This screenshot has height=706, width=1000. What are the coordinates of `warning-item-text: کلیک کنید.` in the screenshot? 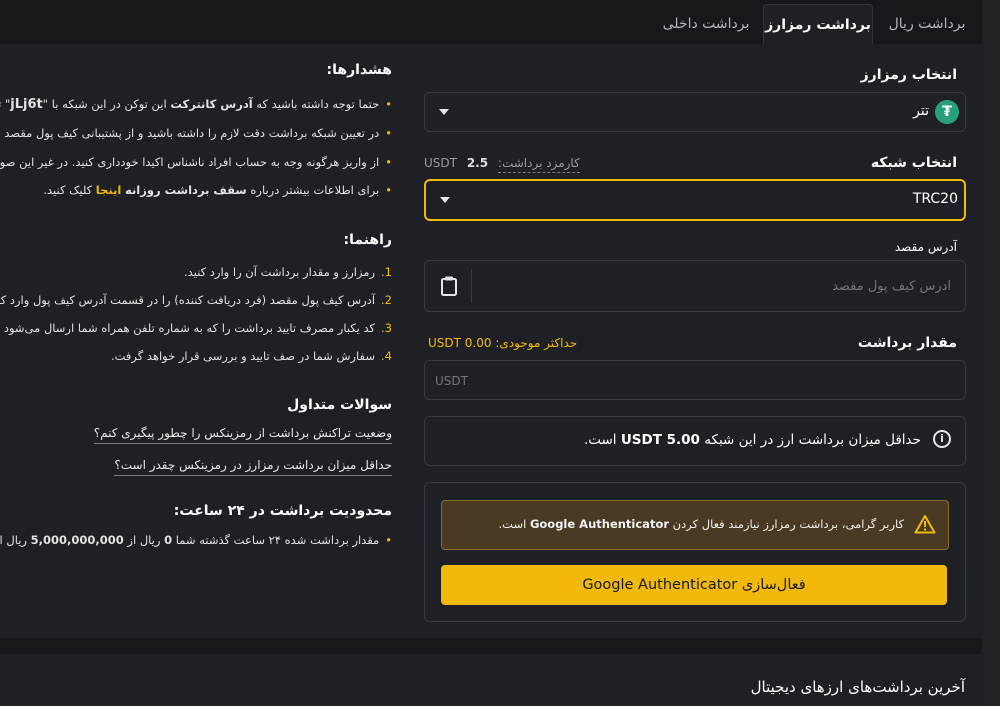 It's located at (69, 190).